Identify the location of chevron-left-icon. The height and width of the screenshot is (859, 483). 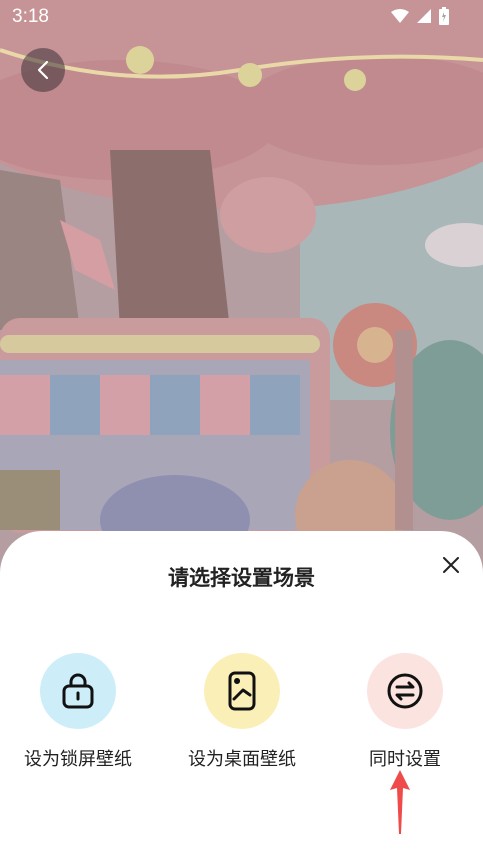
(43, 70).